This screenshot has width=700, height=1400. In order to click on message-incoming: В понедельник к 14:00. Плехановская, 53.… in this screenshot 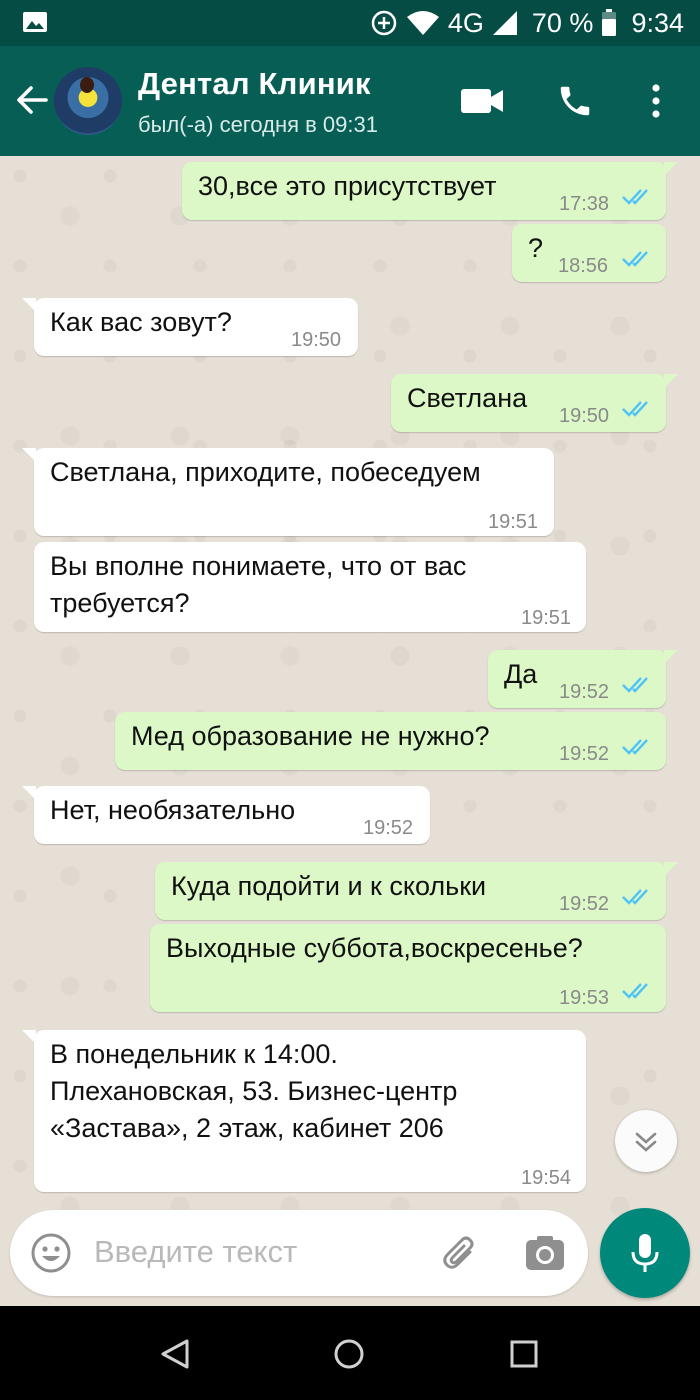, I will do `click(304, 1111)`.